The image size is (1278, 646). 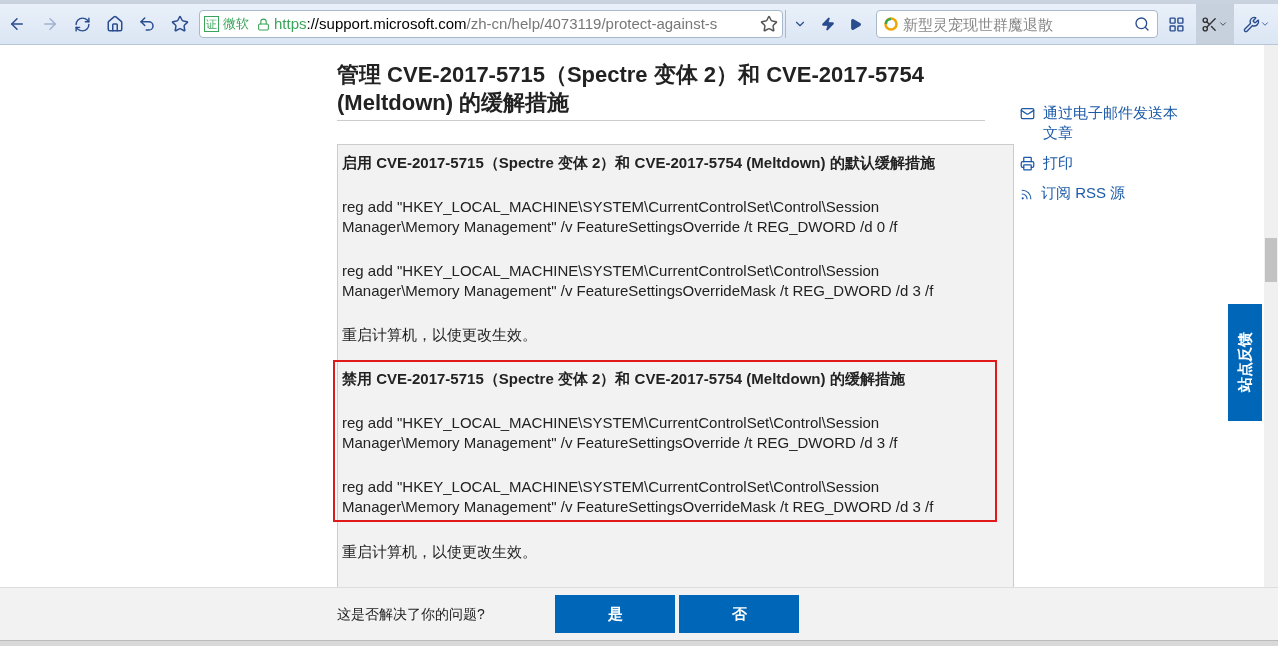 What do you see at coordinates (1245, 362) in the screenshot?
I see `feedback-tab: 站点反馈` at bounding box center [1245, 362].